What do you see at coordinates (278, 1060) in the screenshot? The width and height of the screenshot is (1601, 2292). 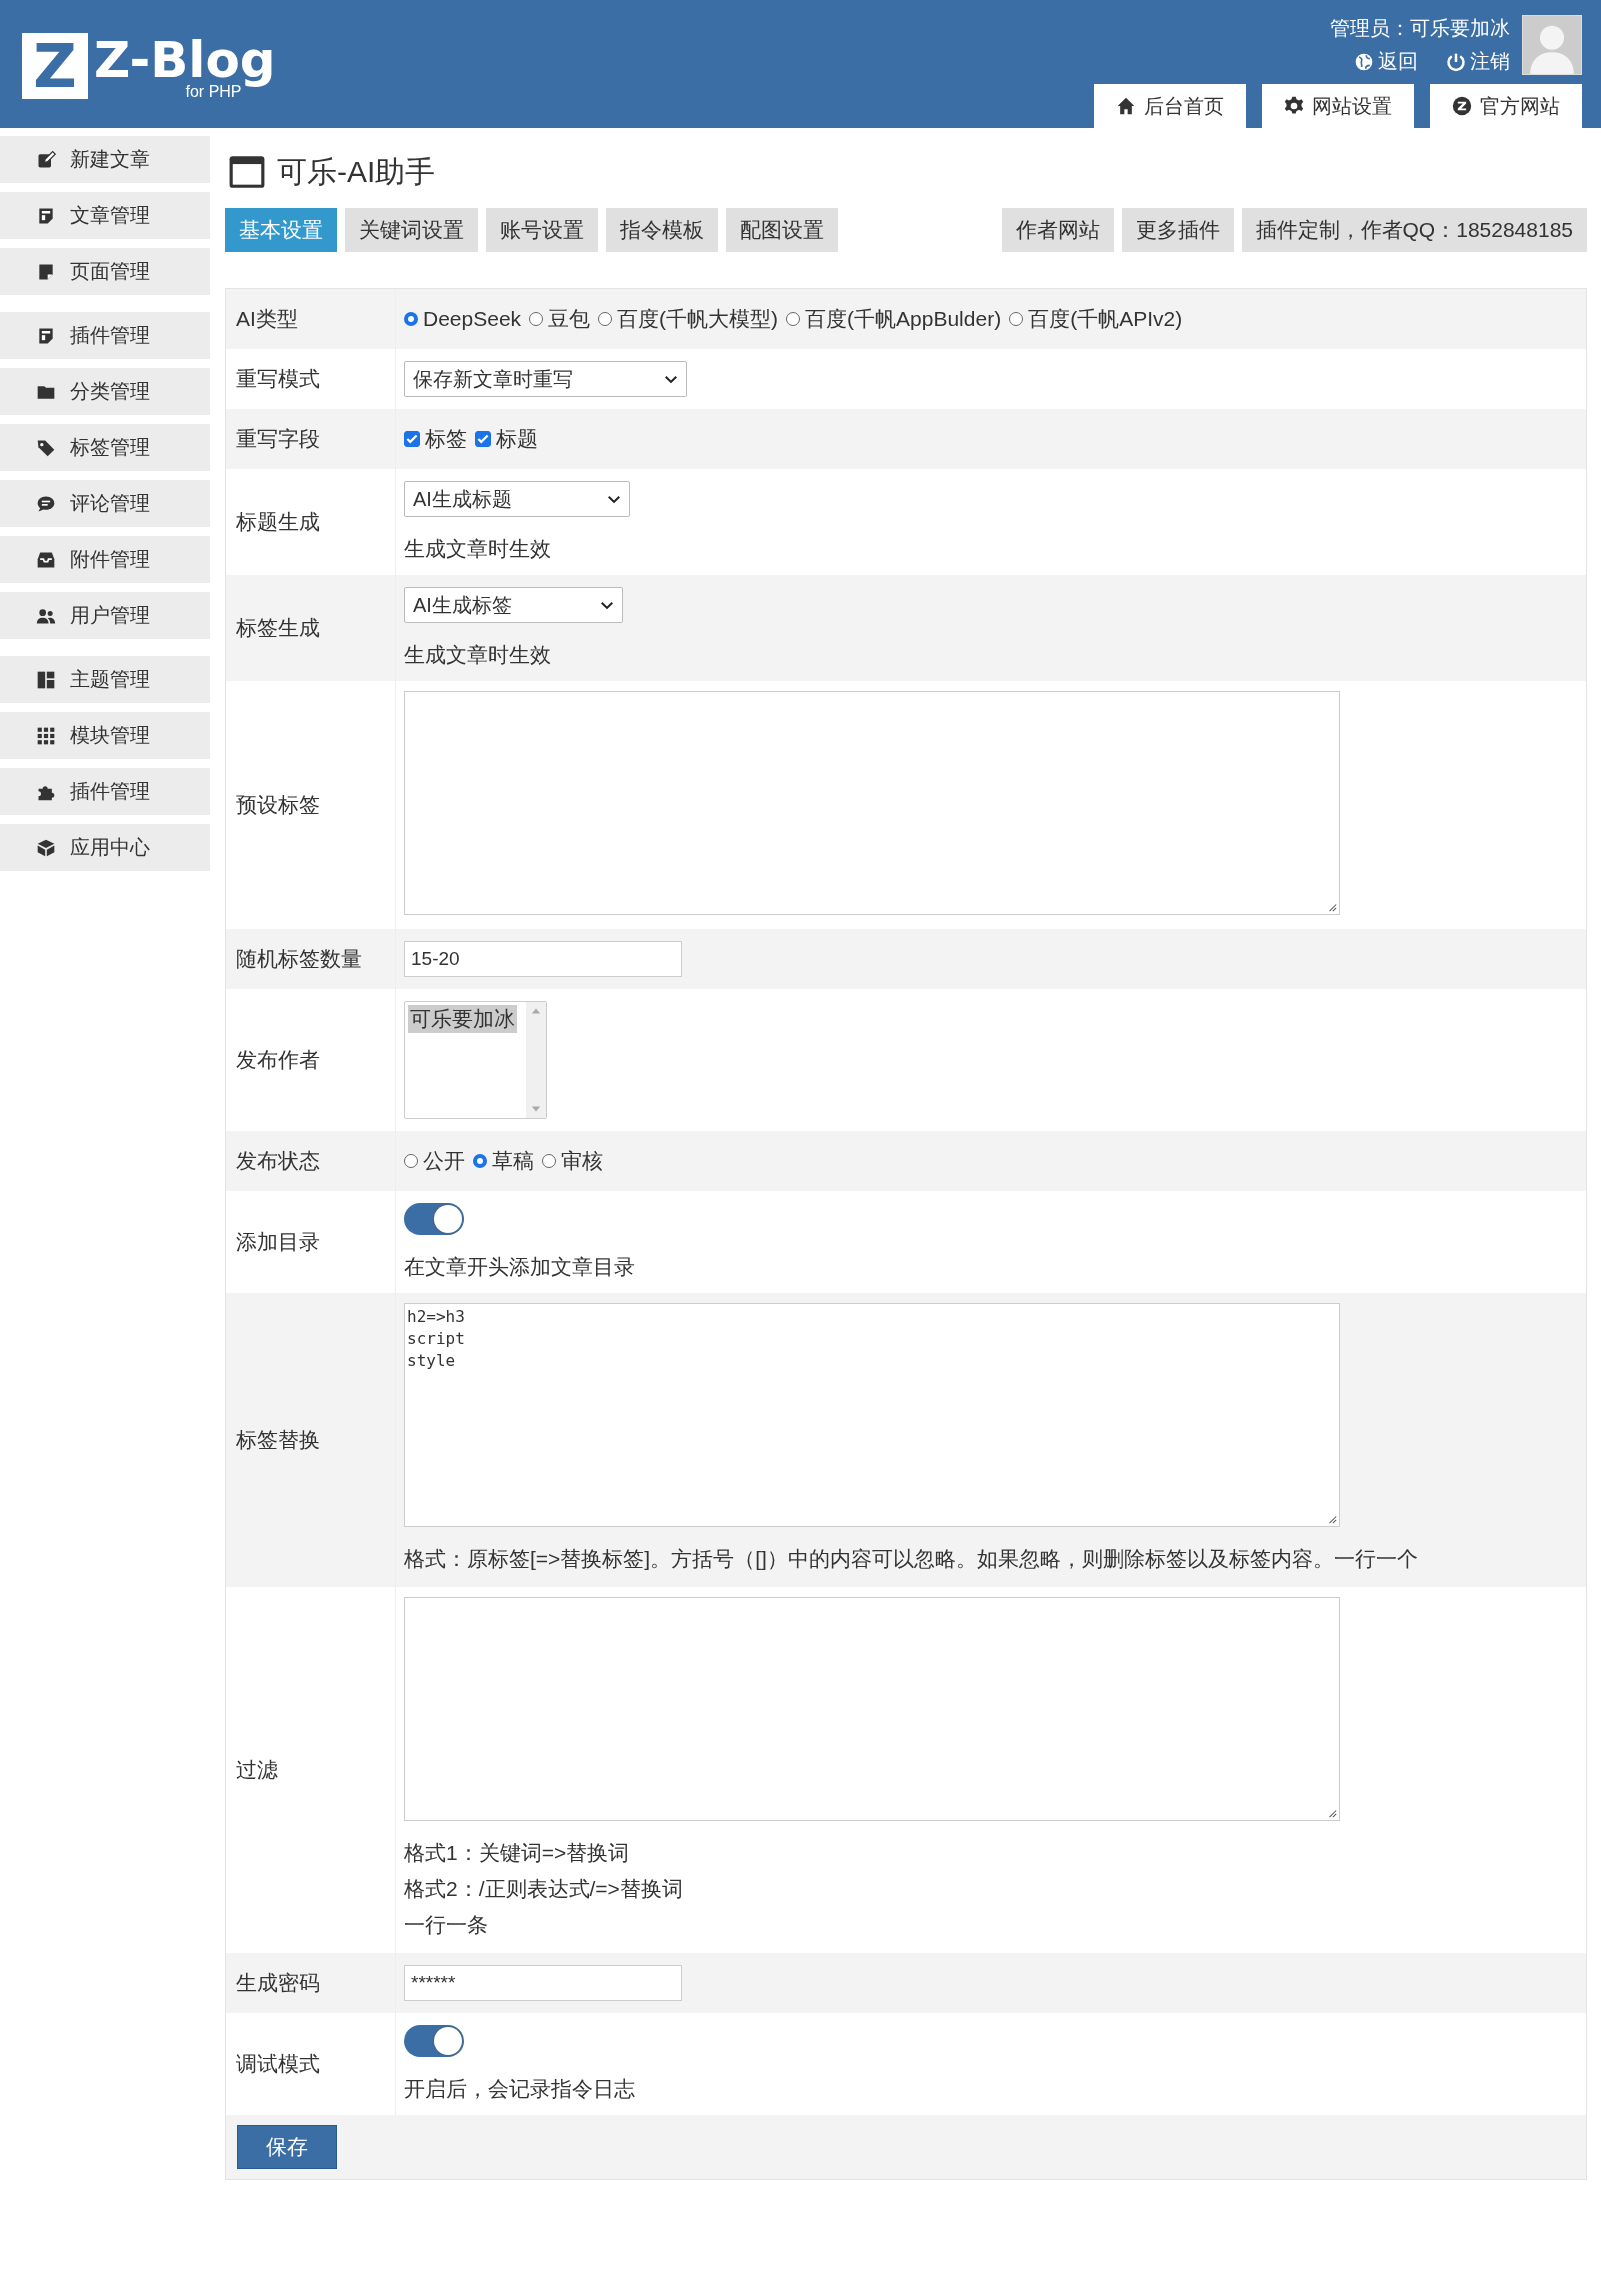 I see `field-label: 发布作者` at bounding box center [278, 1060].